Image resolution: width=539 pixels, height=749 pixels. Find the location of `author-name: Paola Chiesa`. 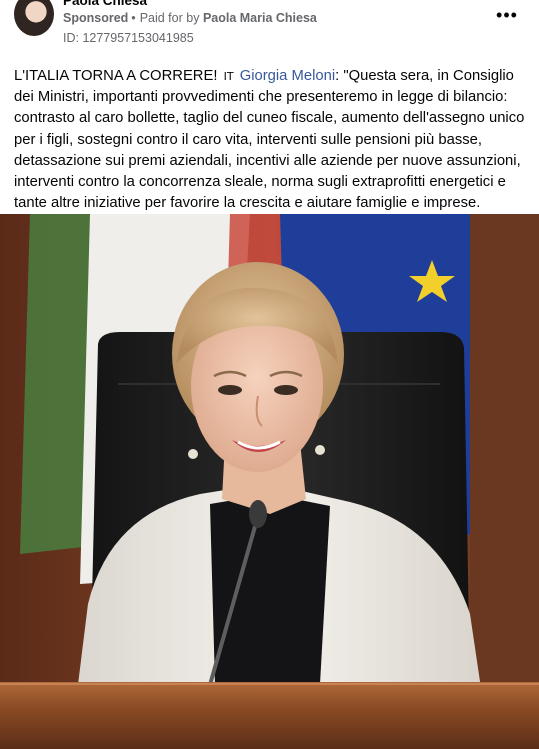

author-name: Paola Chiesa is located at coordinates (105, 4).